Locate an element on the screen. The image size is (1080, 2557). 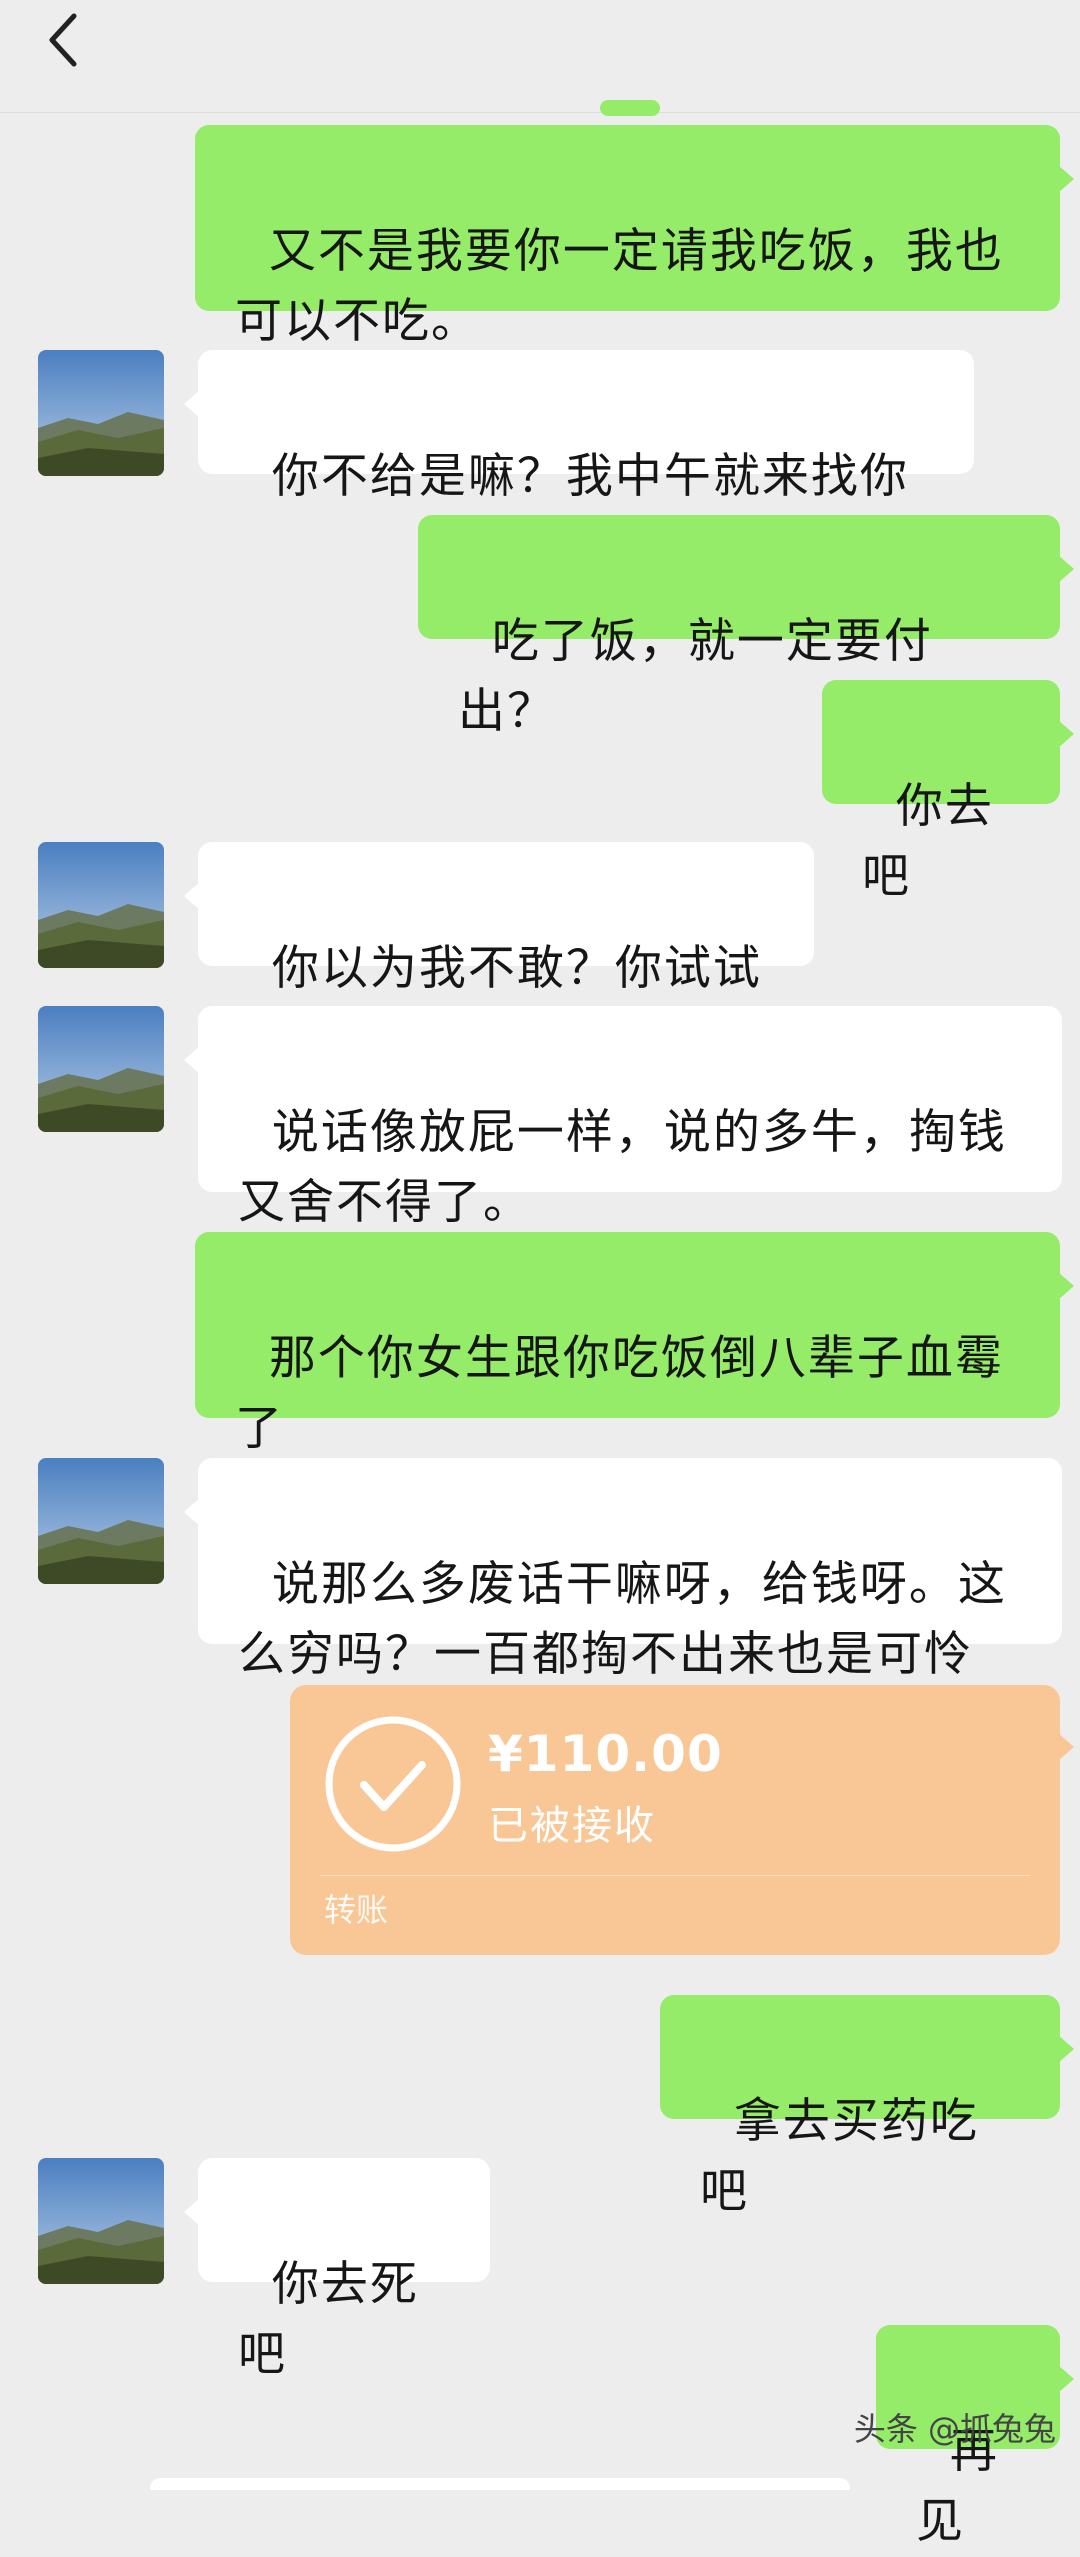
transfer-divider is located at coordinates (675, 1875).